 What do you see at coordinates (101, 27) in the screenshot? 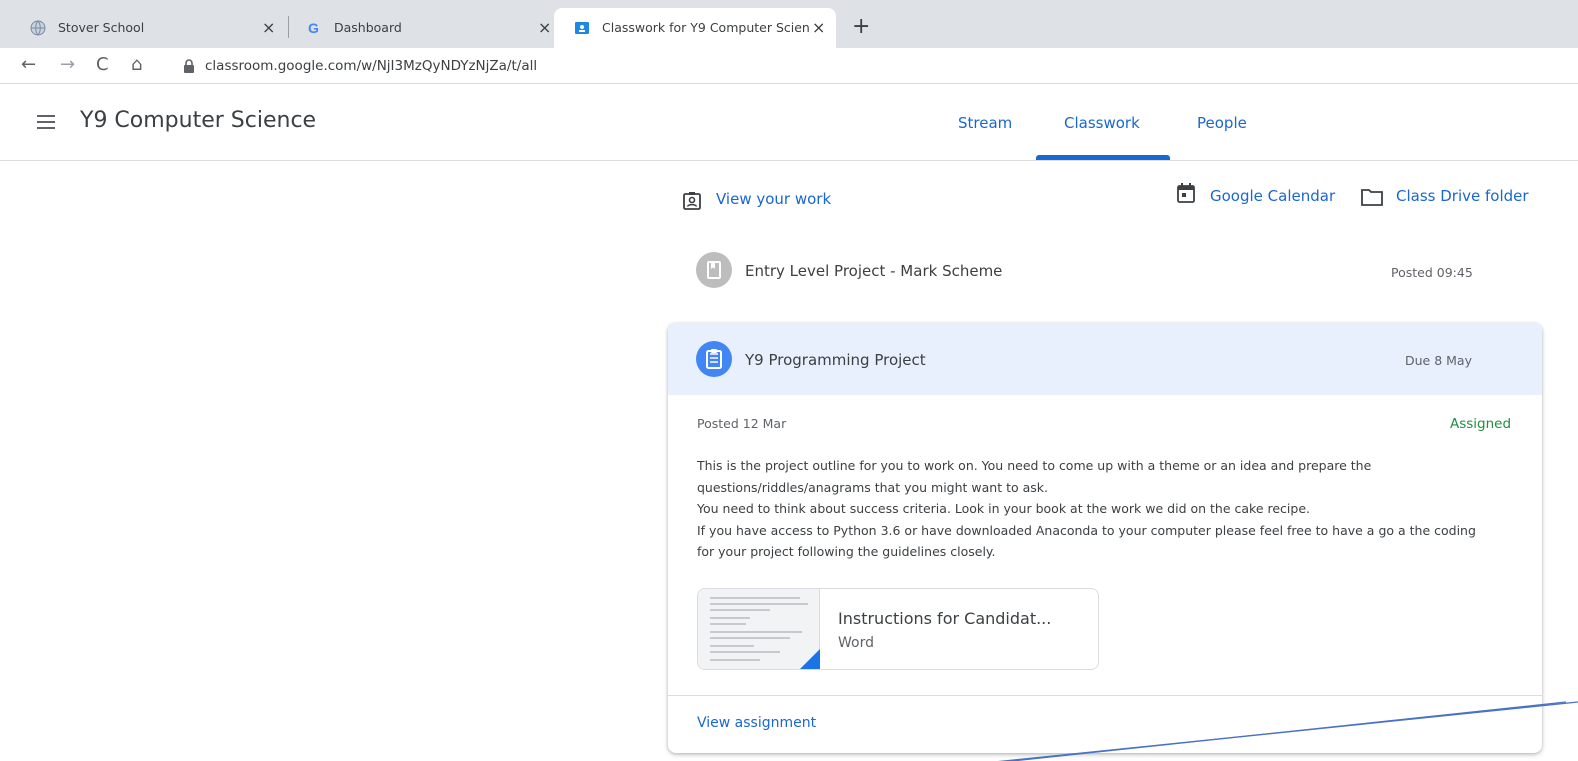
I see `tab-title: Stover School` at bounding box center [101, 27].